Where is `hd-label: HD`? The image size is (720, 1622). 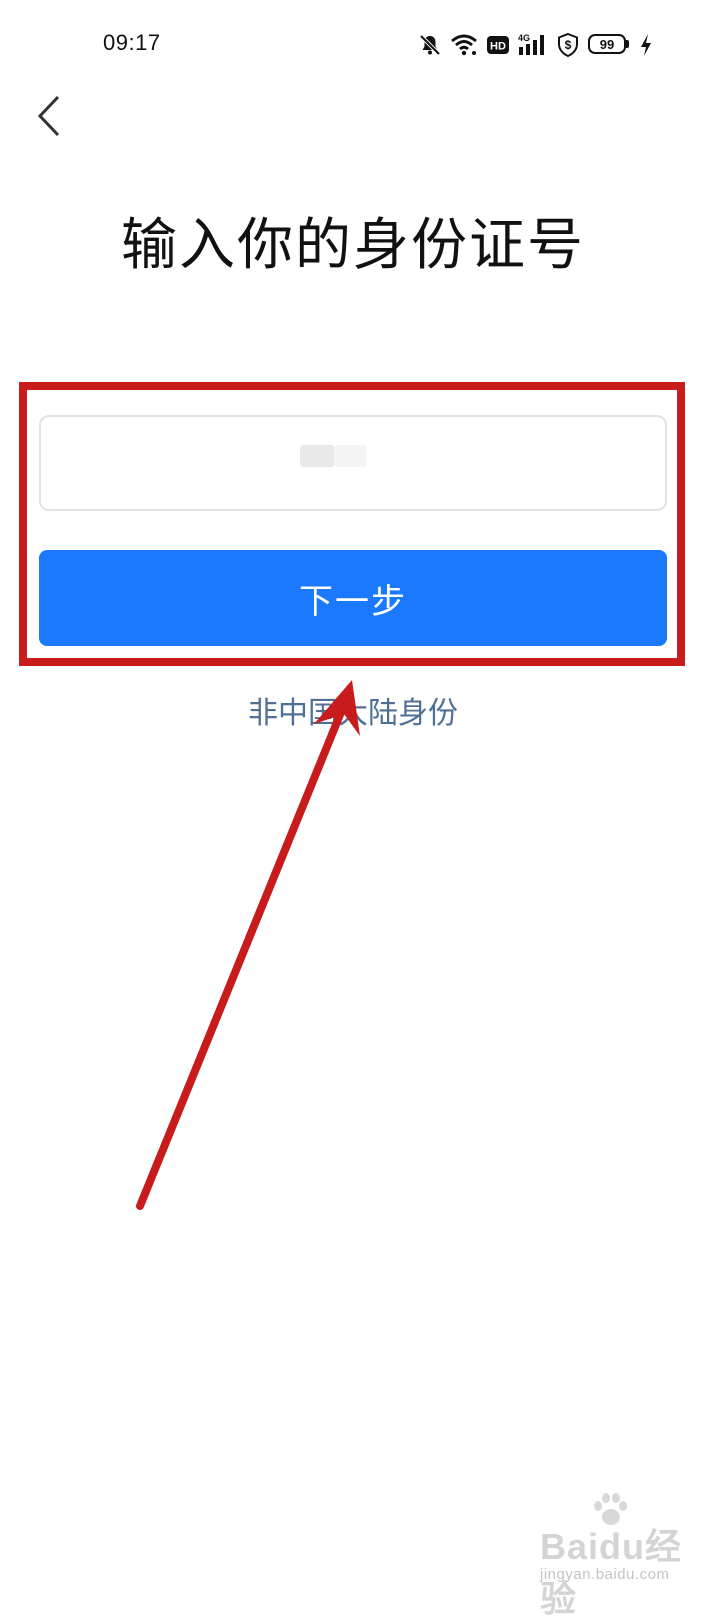 hd-label: HD is located at coordinates (498, 47).